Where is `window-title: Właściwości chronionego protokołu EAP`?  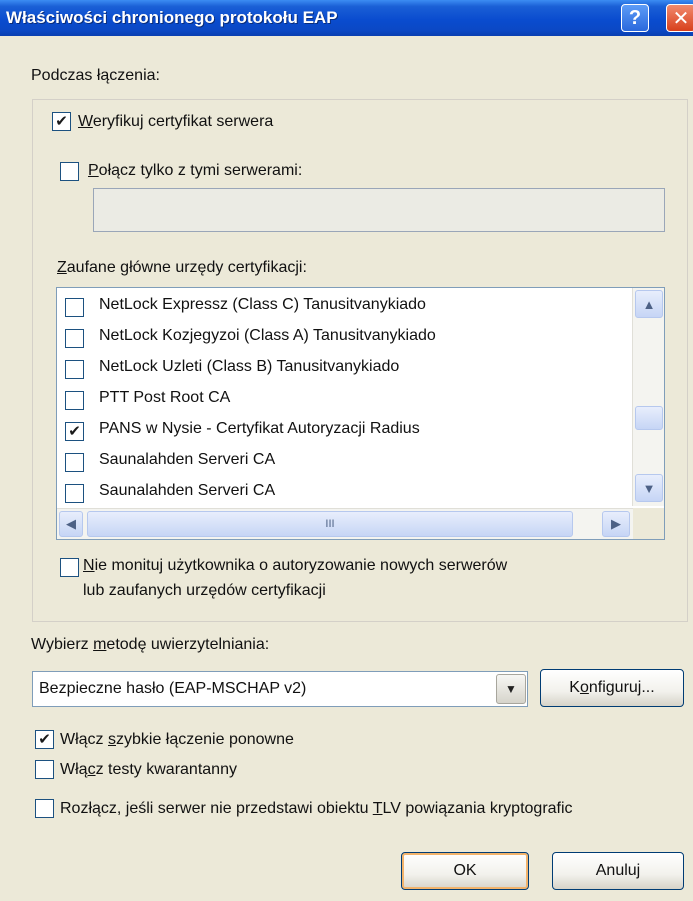
window-title: Właściwości chronionego protokołu EAP is located at coordinates (172, 17).